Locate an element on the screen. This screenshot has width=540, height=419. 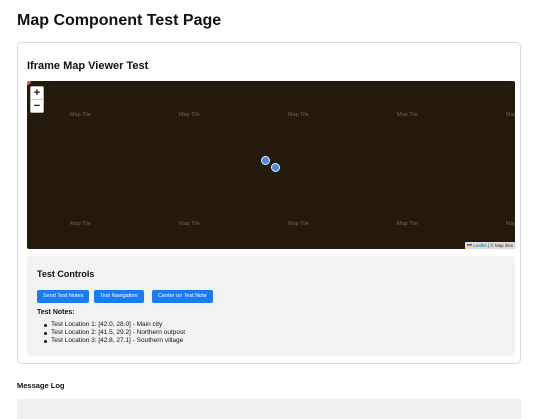
page-title: Map Component Test Page is located at coordinates (119, 20).